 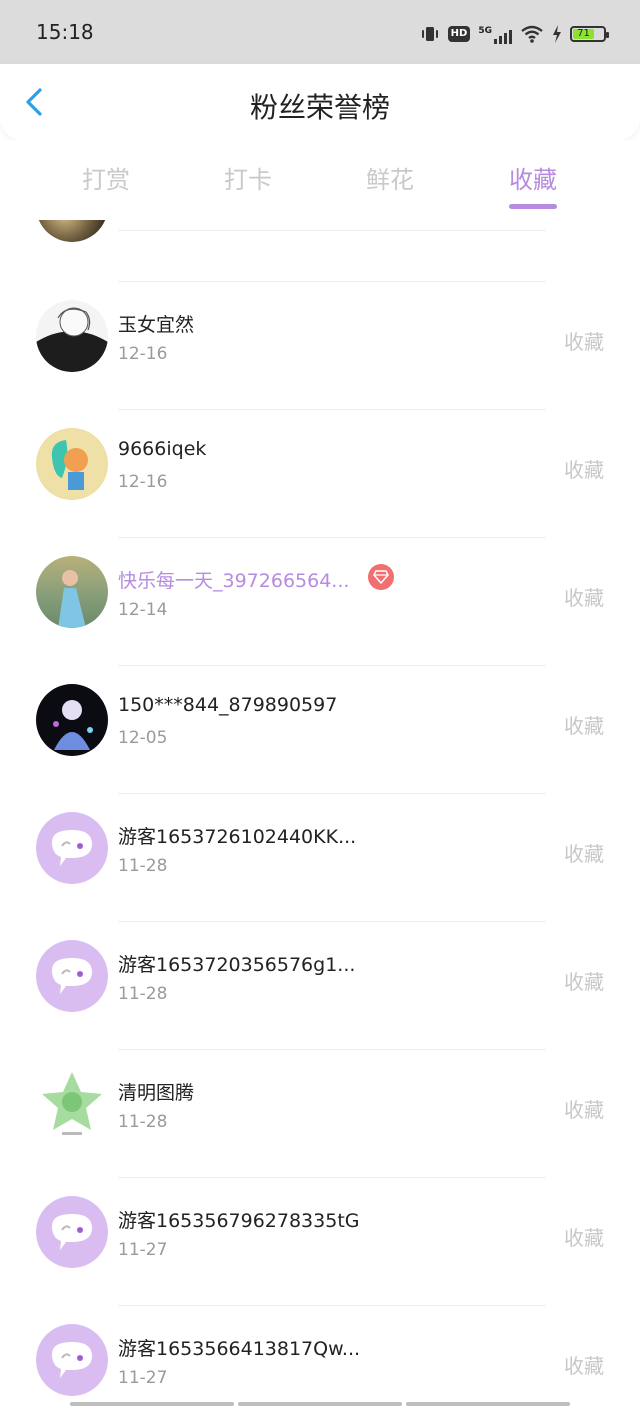 I want to click on nav-header: 粉丝荣誉榜, so click(x=320, y=102).